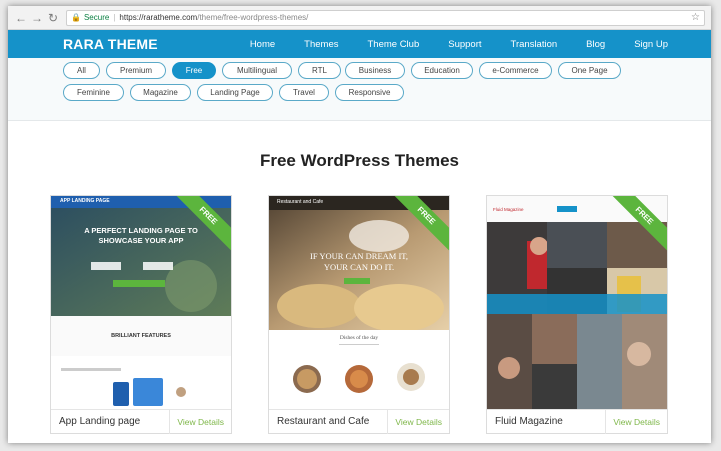  What do you see at coordinates (76, 17) in the screenshot?
I see `lock-icon: 🔒` at bounding box center [76, 17].